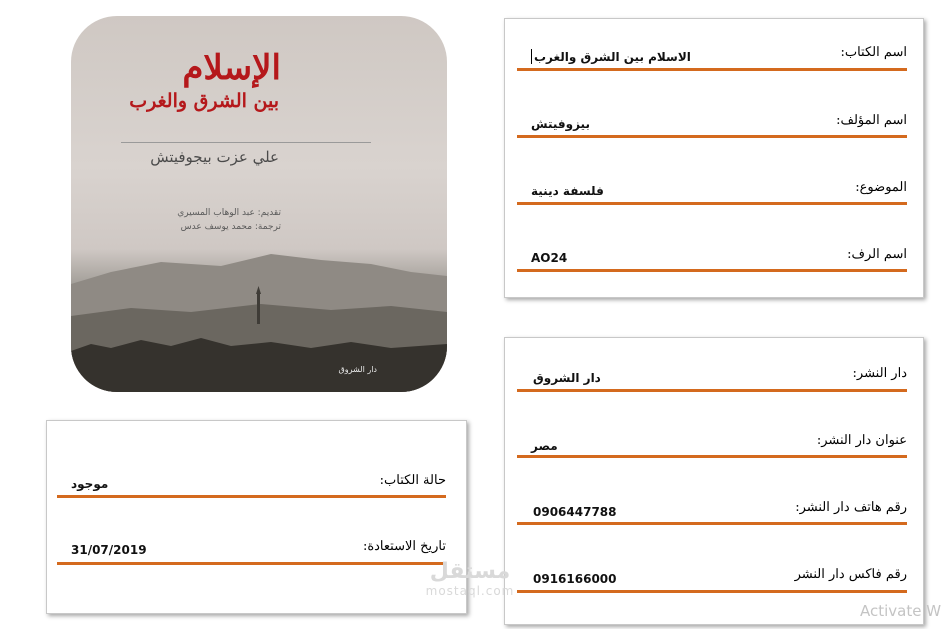 The image size is (944, 629). What do you see at coordinates (549, 258) in the screenshot?
I see `shelf-input: AO24` at bounding box center [549, 258].